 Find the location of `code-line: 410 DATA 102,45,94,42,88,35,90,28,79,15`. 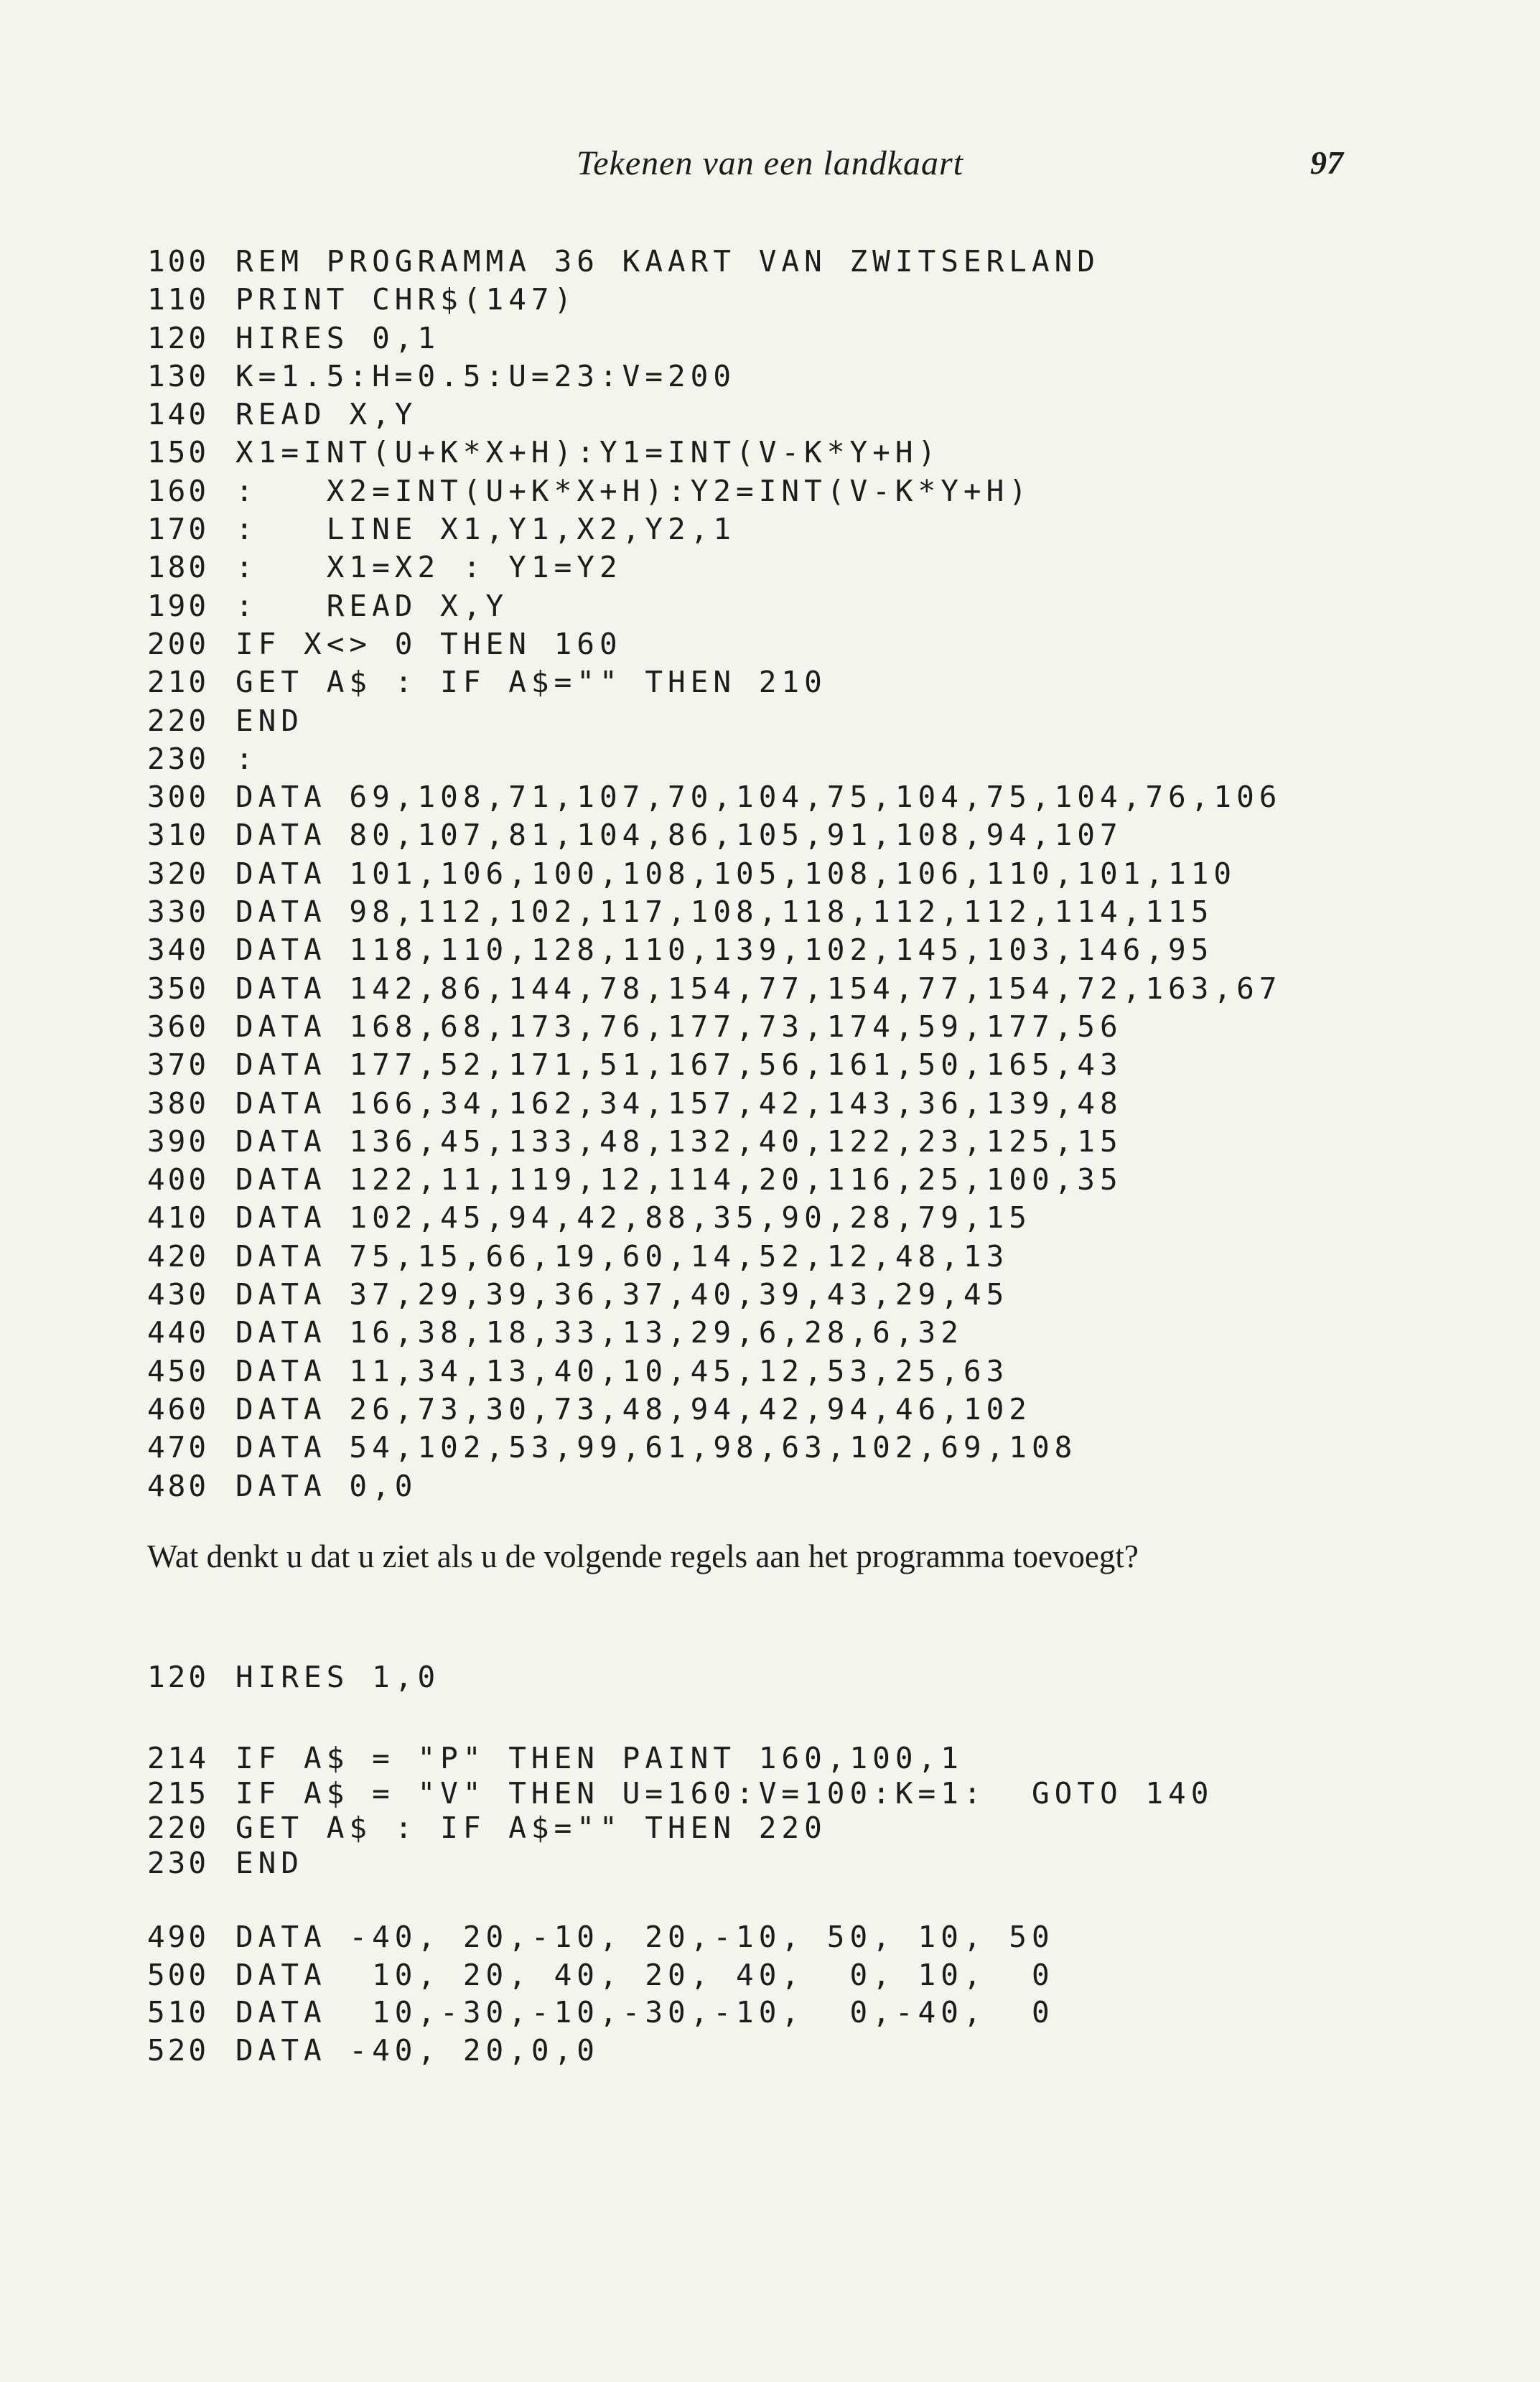

code-line: 410 DATA 102,45,94,42,88,35,90,28,79,15 is located at coordinates (714, 1218).